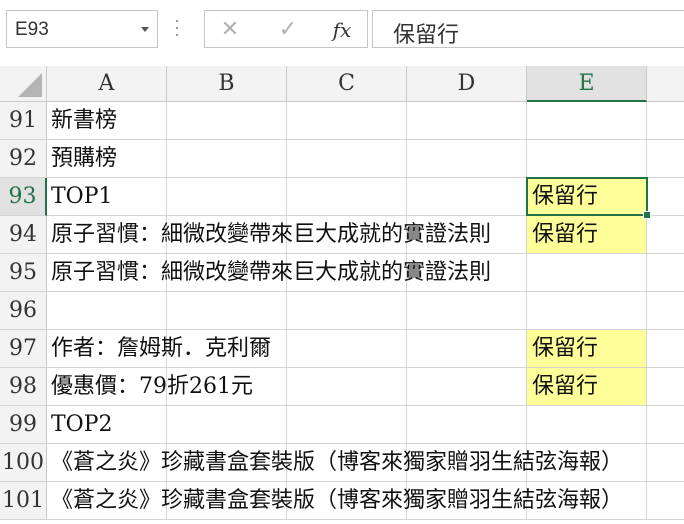  Describe the element at coordinates (587, 425) in the screenshot. I see `cell-e99` at that location.